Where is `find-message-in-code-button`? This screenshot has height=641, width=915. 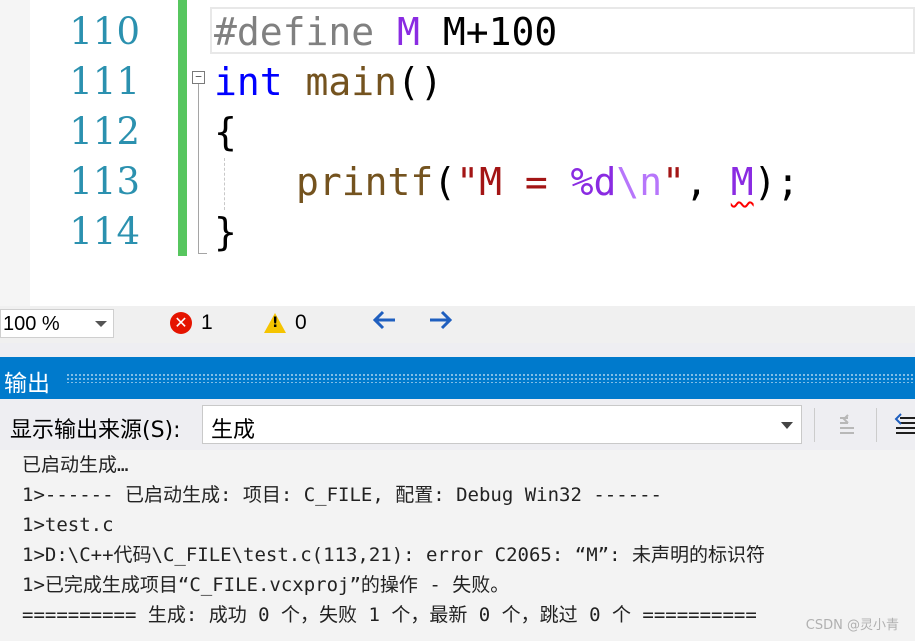 find-message-in-code-button is located at coordinates (847, 425).